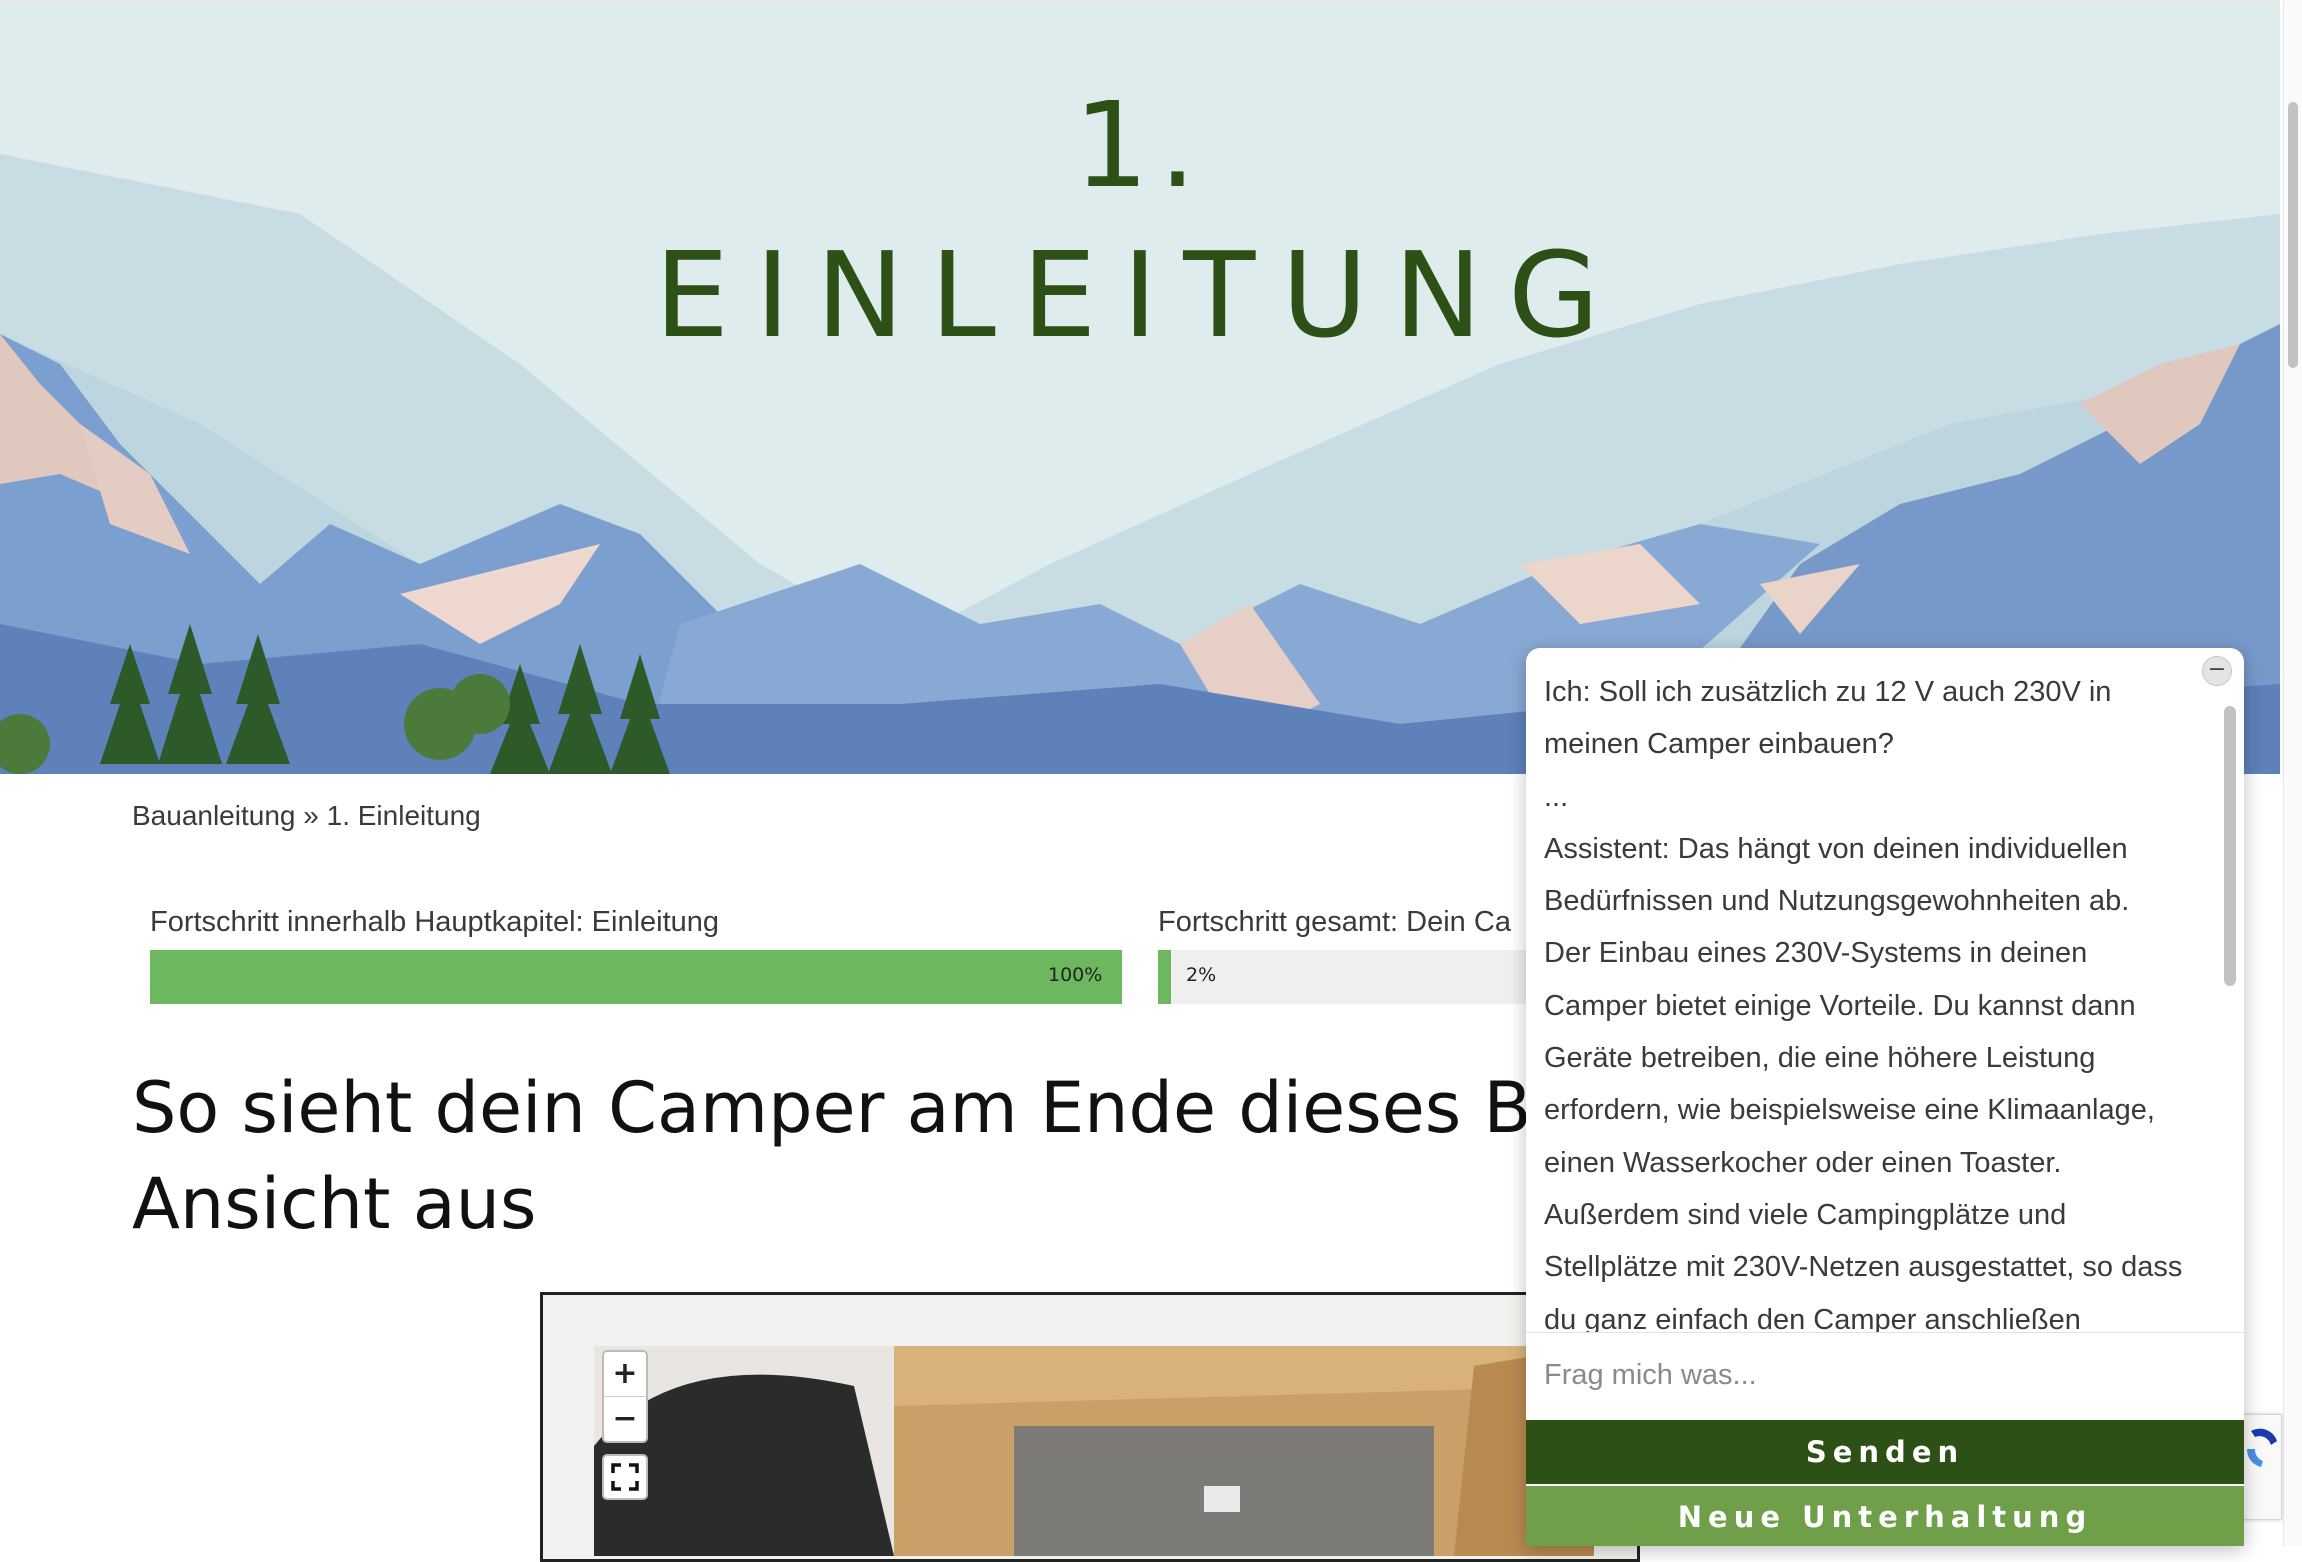 Image resolution: width=2302 pixels, height=1562 pixels. I want to click on progress-chapter-fill, so click(636, 977).